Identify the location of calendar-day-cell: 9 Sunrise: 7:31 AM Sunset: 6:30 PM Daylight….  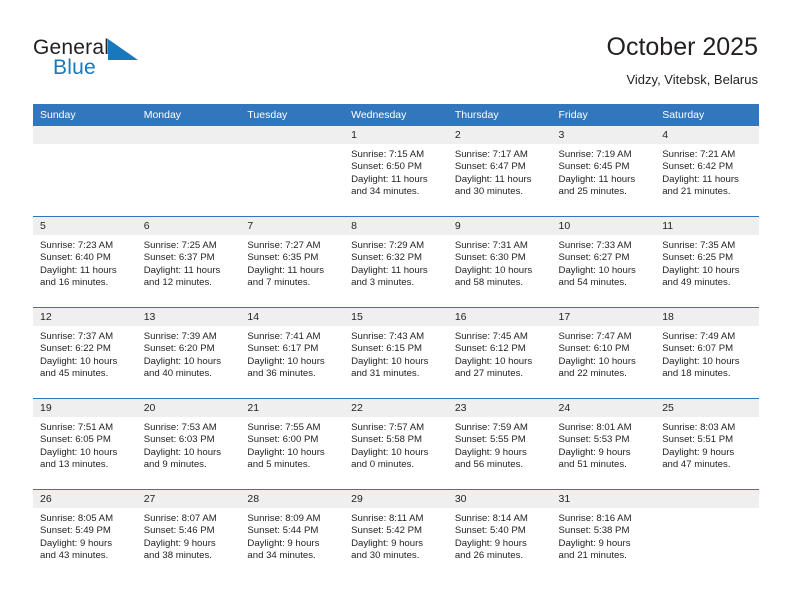
(499, 262).